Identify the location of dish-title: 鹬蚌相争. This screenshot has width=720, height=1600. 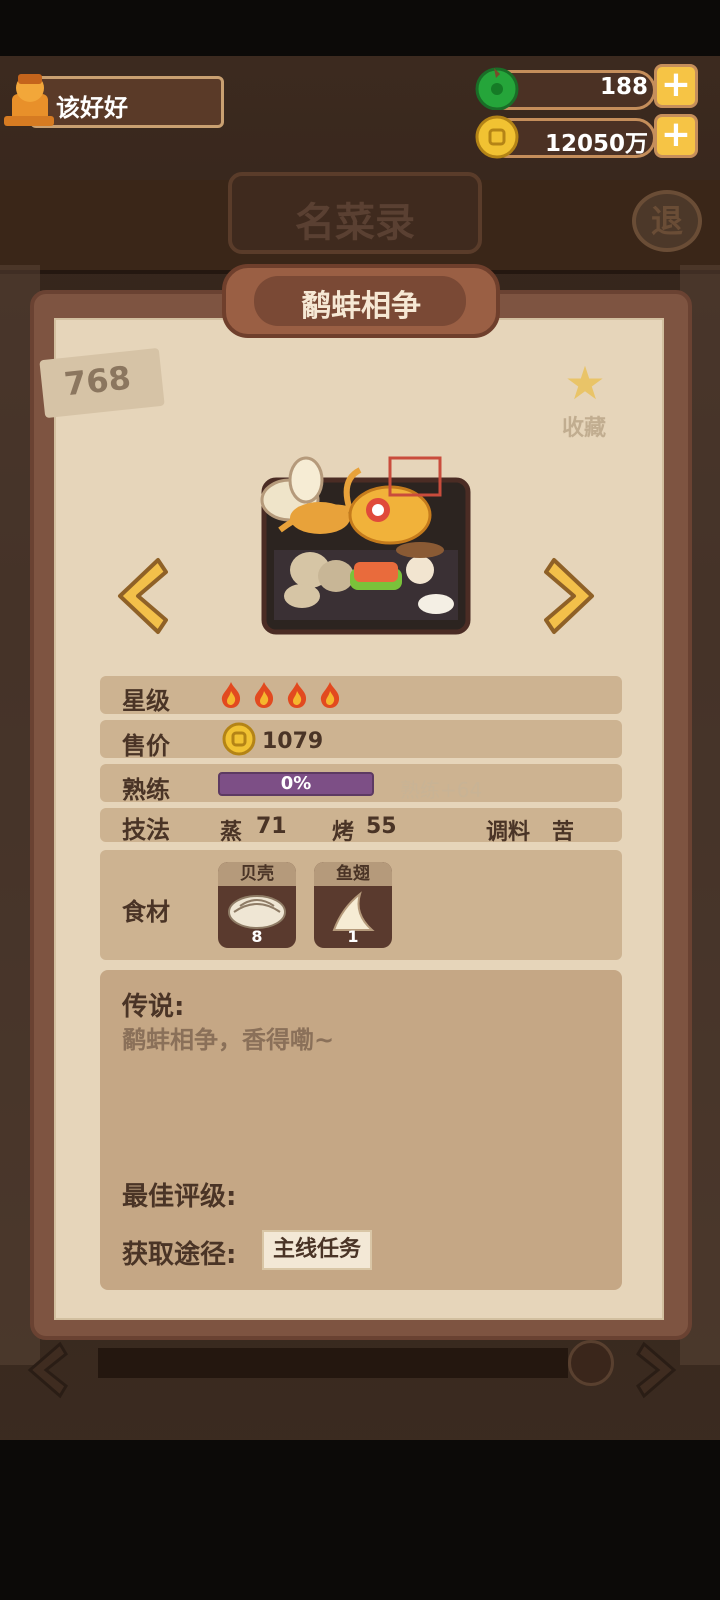
(361, 306).